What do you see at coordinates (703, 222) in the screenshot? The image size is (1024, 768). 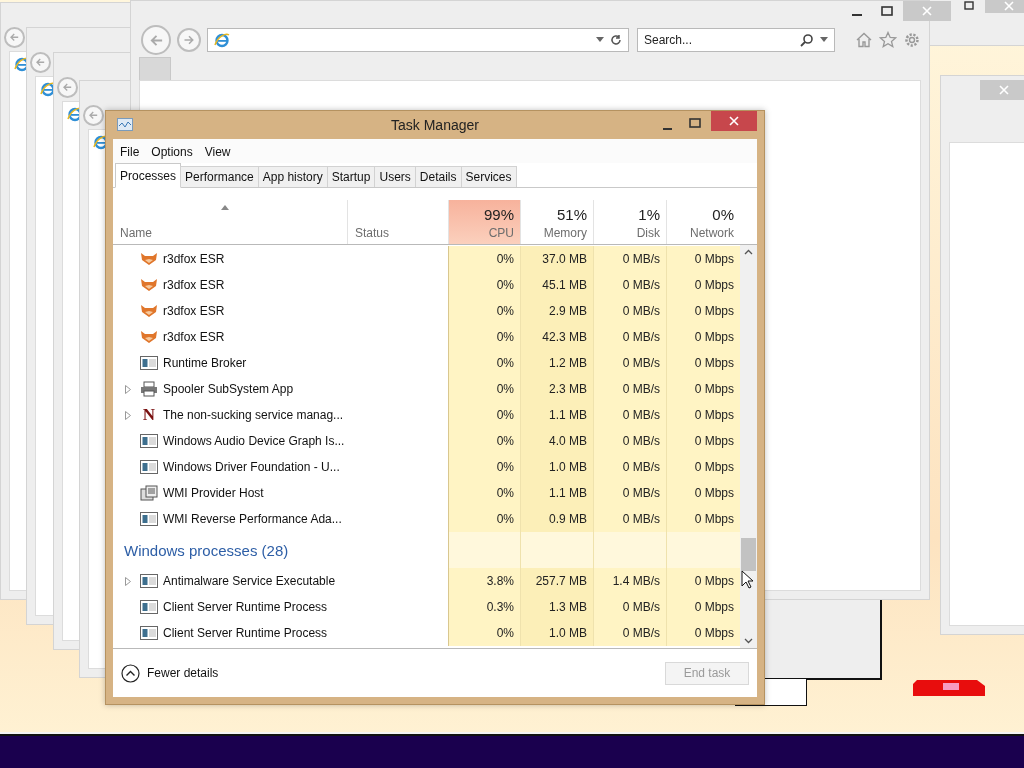 I see `column-header: 0% Network` at bounding box center [703, 222].